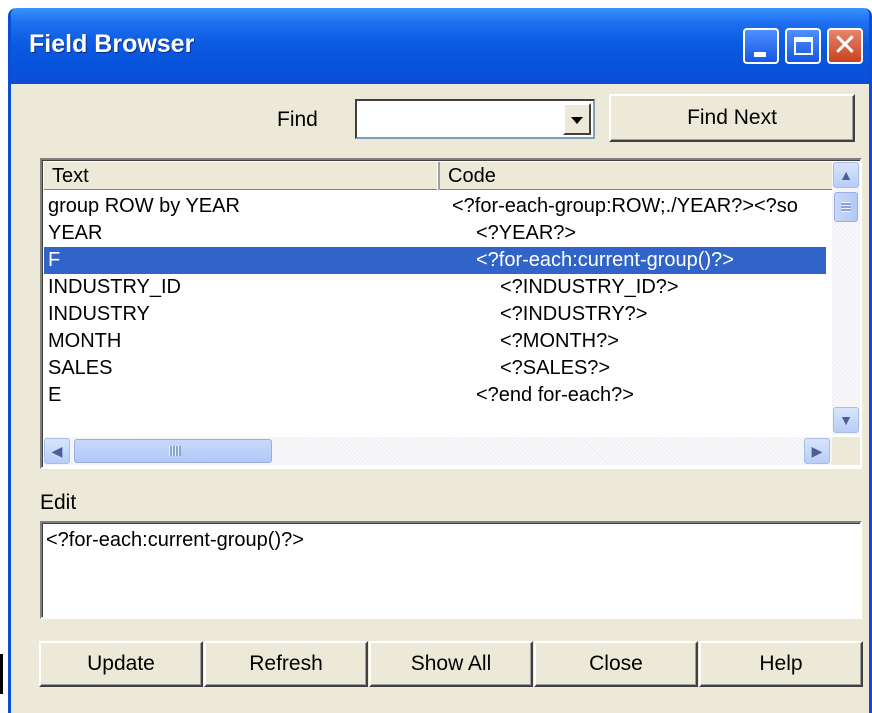  What do you see at coordinates (1, 674) in the screenshot?
I see `edge-divider` at bounding box center [1, 674].